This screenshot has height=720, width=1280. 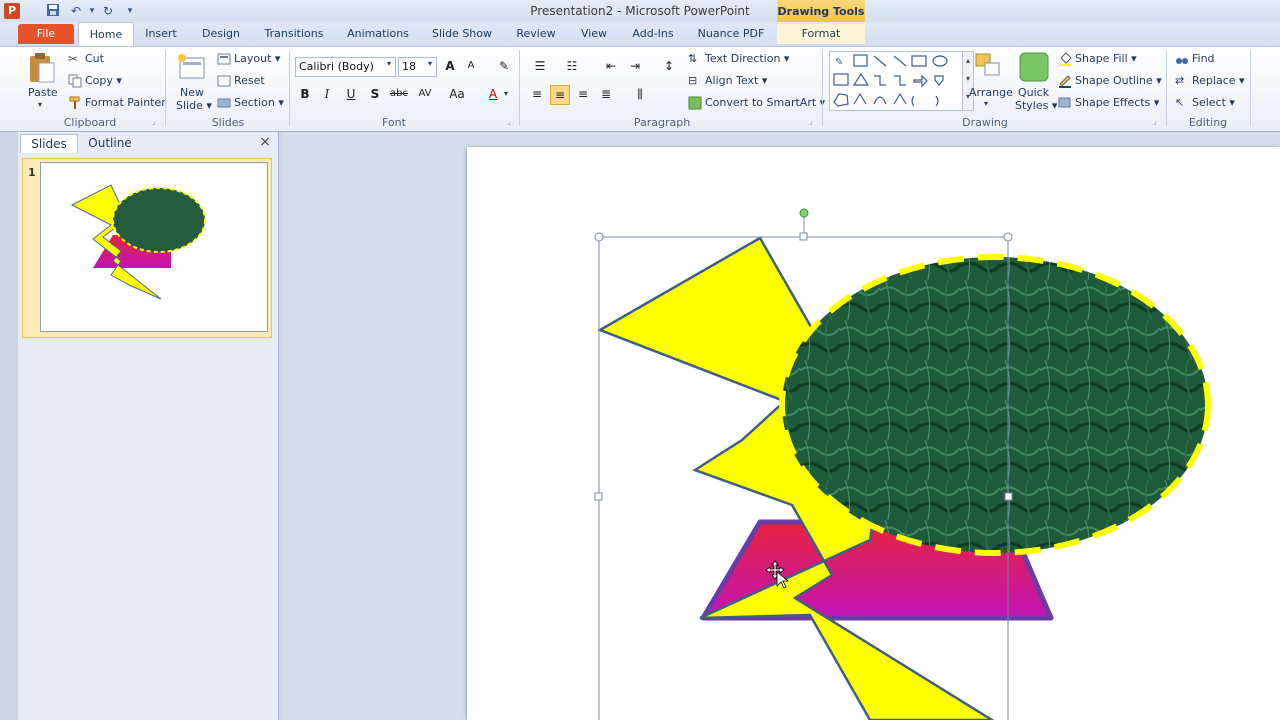 I want to click on shape-outline-label: Shape Outline, so click(x=1114, y=80).